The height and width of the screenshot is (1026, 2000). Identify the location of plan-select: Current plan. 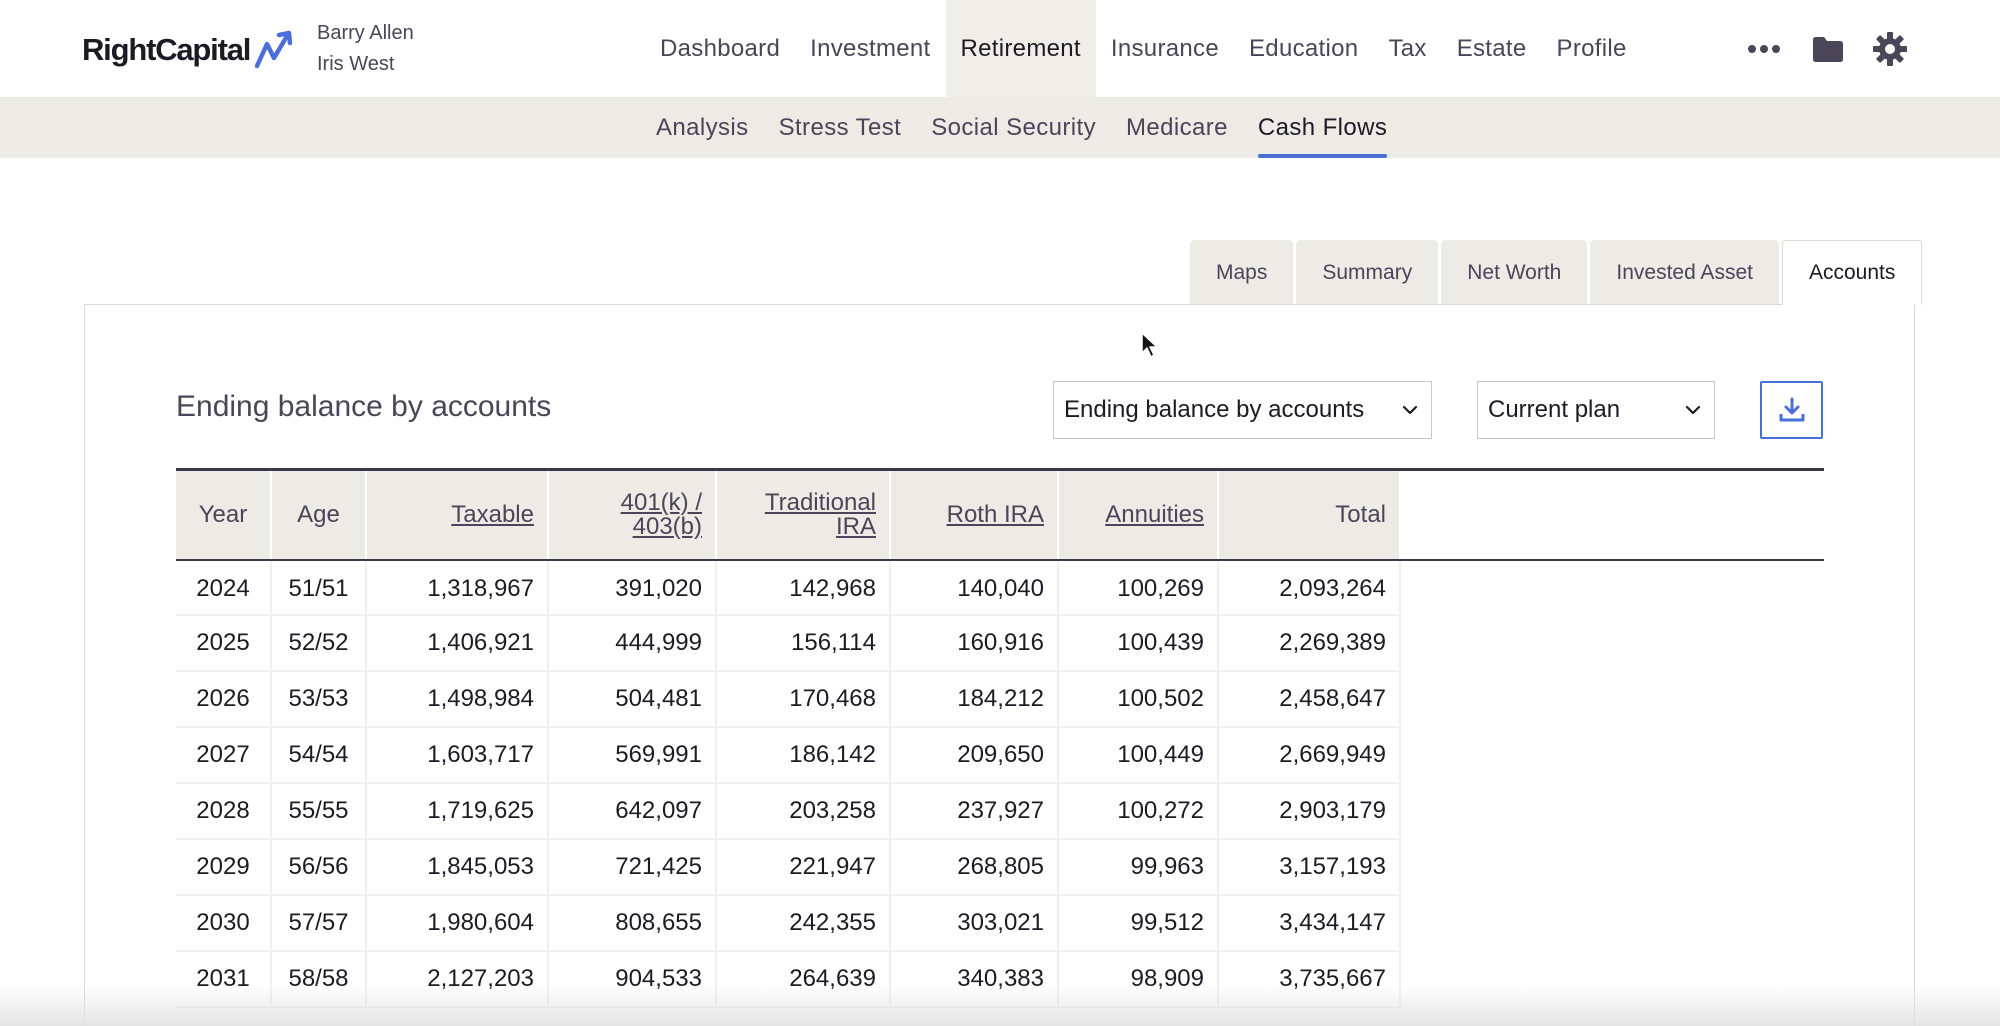
(1596, 410).